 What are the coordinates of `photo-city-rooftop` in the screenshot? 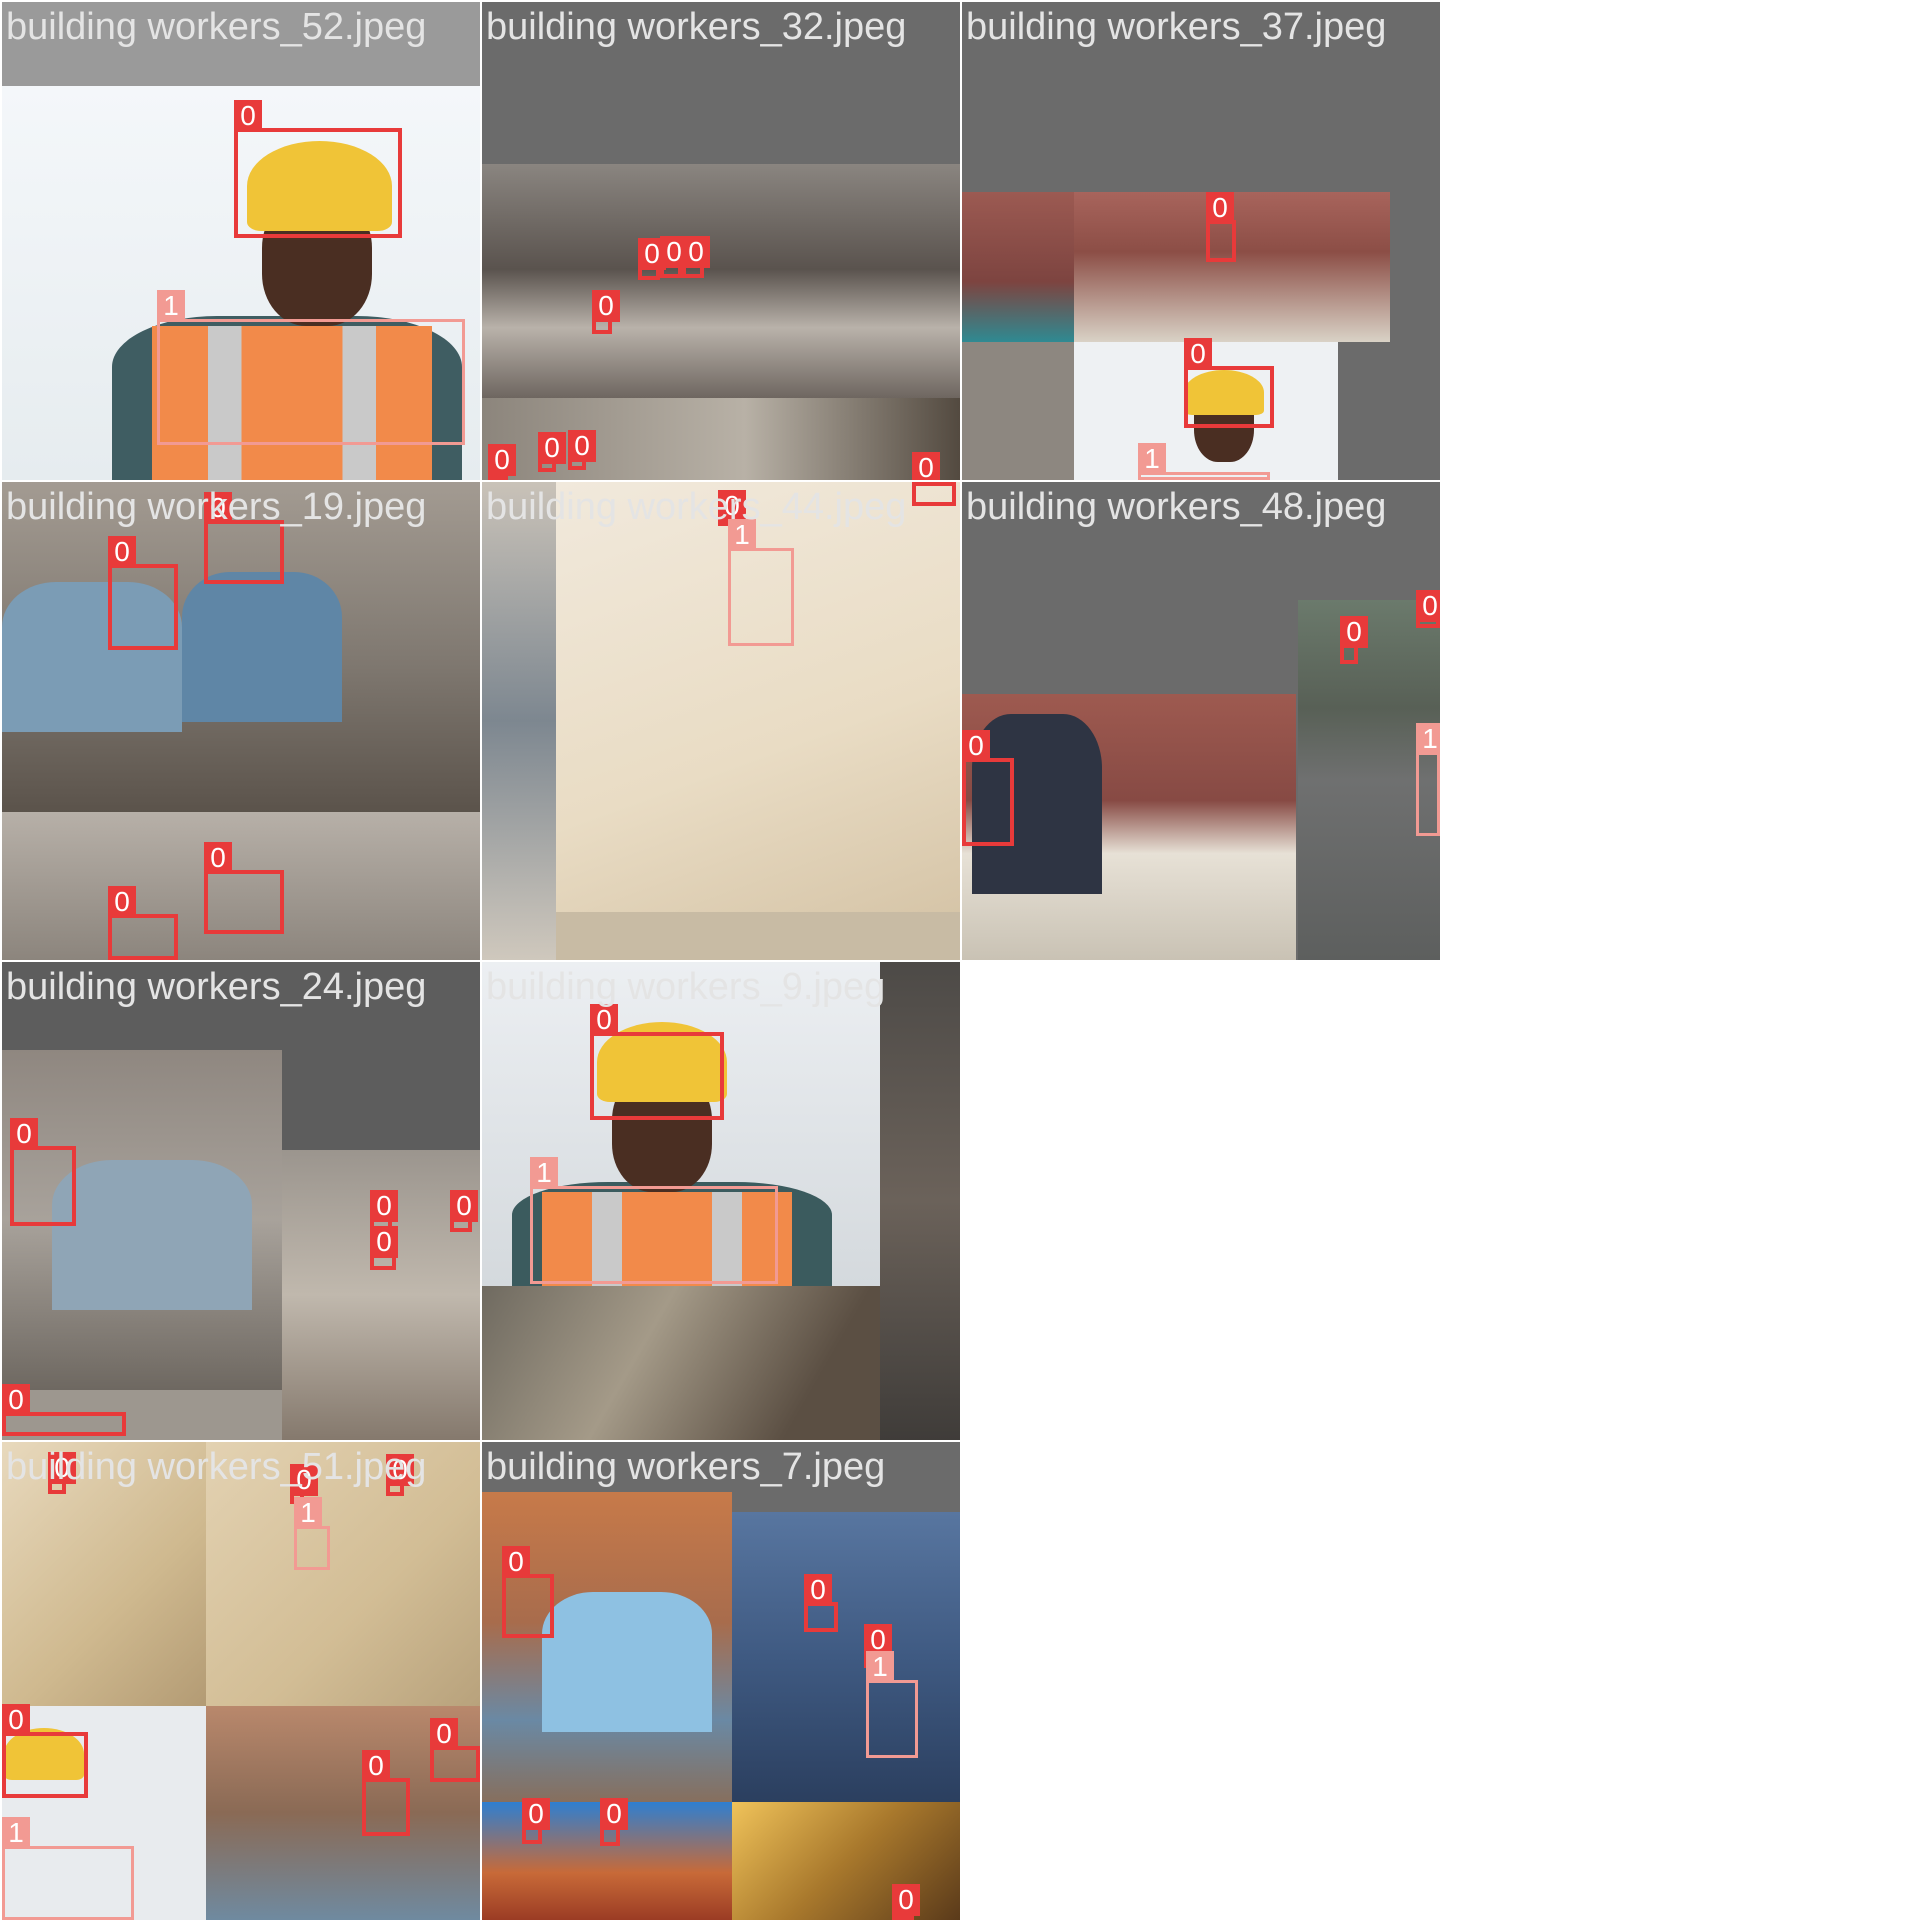 It's located at (721, 281).